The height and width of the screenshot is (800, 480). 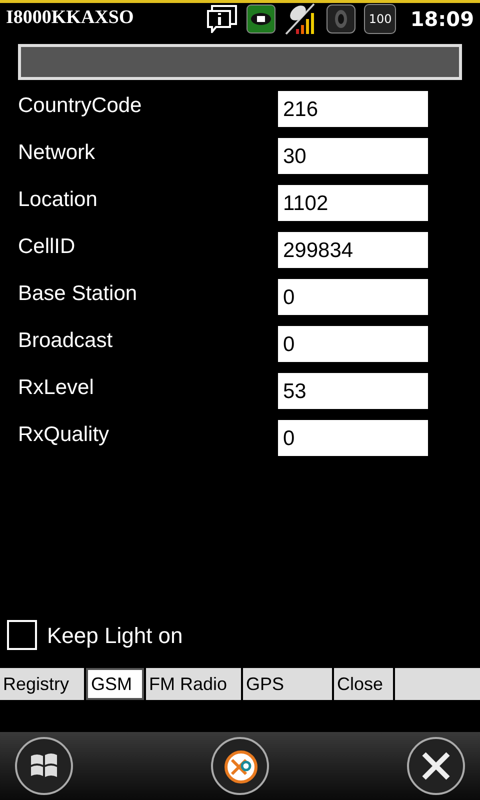 What do you see at coordinates (261, 19) in the screenshot?
I see `wifi-icon` at bounding box center [261, 19].